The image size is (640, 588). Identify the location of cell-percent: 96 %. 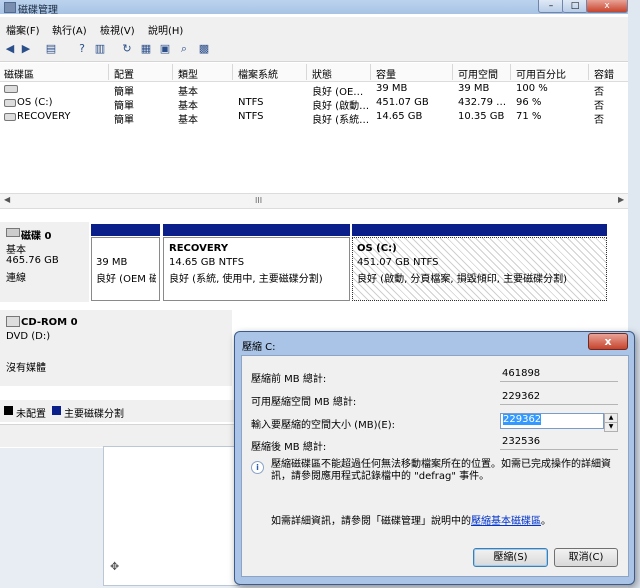
(529, 102).